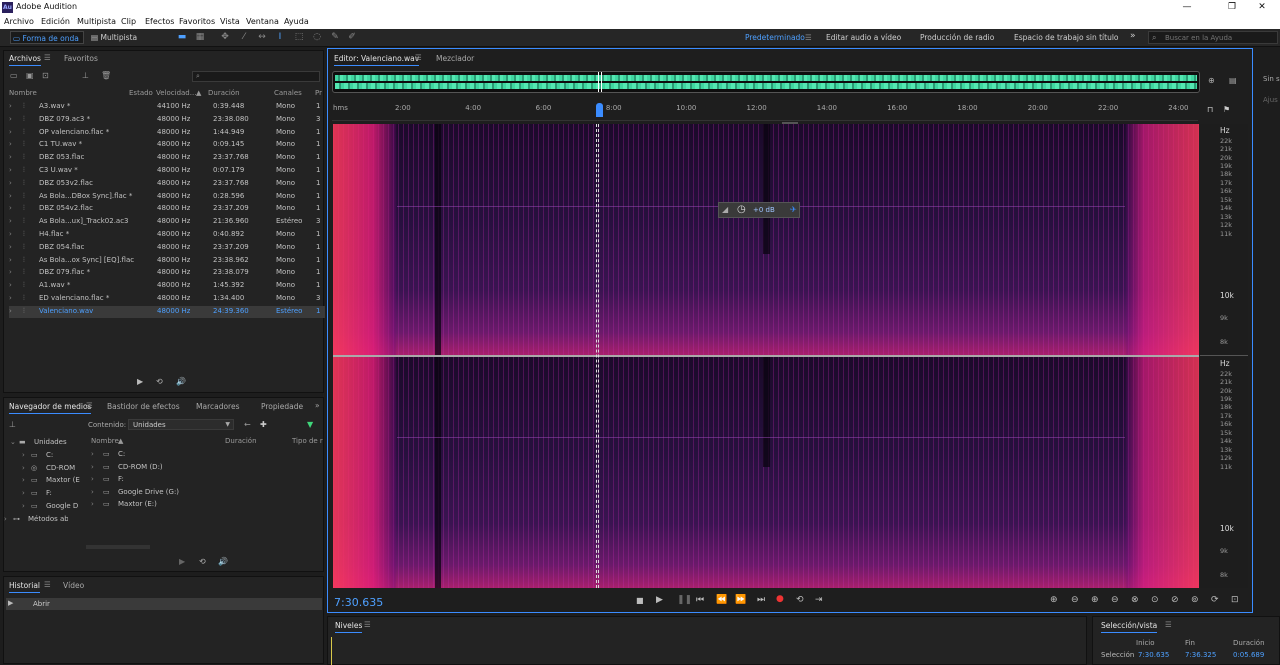 The height and width of the screenshot is (665, 1280). Describe the element at coordinates (167, 235) in the screenshot. I see `file-row: › ⫶ H4.flac * 48000 Hz 0:40.892 Mono 1` at that location.